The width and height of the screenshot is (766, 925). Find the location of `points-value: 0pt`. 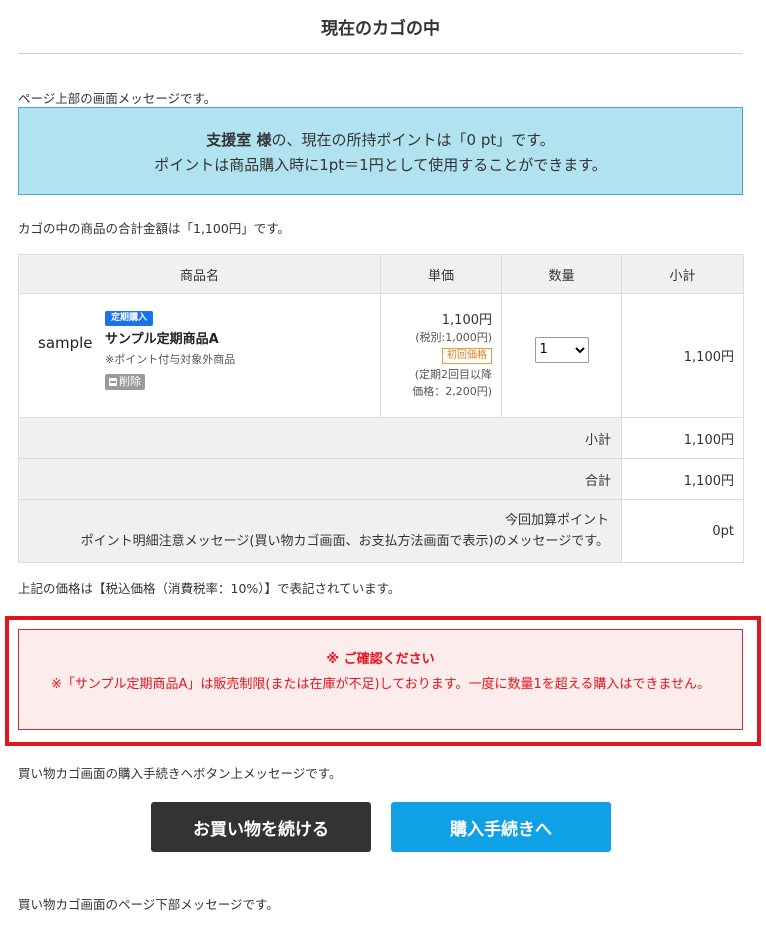

points-value: 0pt is located at coordinates (682, 531).